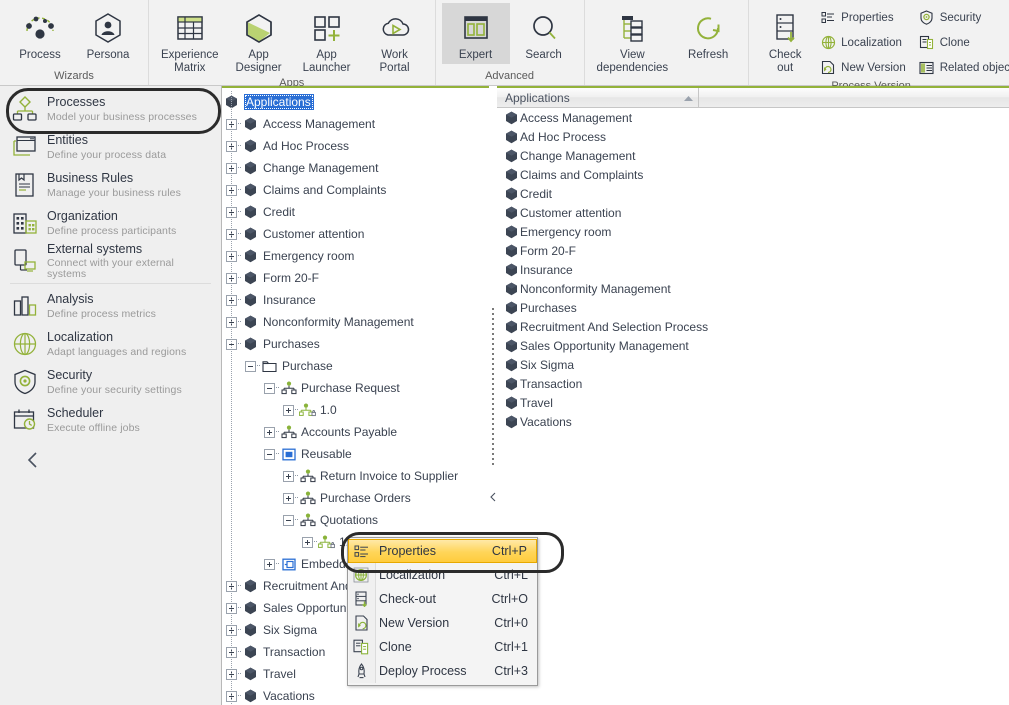 Image resolution: width=1009 pixels, height=705 pixels. Describe the element at coordinates (865, 17) in the screenshot. I see `ribbon-item-properties: Properties` at that location.